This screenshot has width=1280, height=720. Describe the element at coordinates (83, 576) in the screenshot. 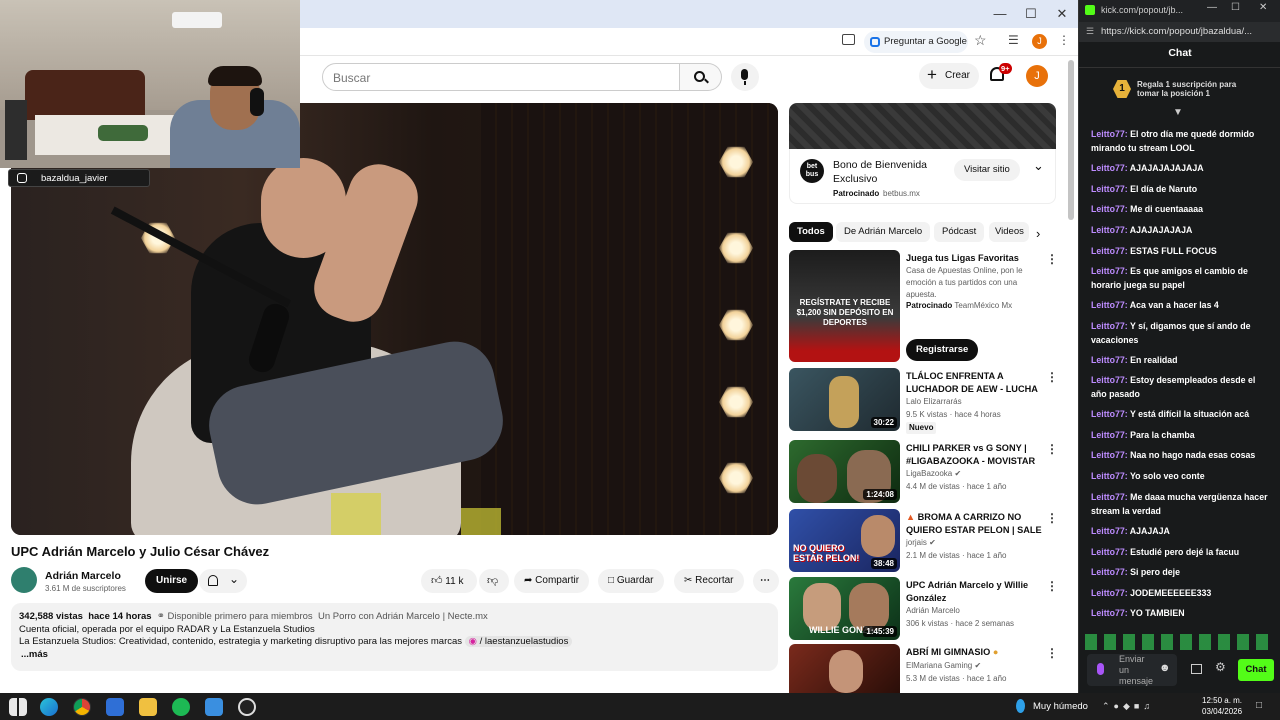

I see `channel-name: Adrián Marcelo` at that location.